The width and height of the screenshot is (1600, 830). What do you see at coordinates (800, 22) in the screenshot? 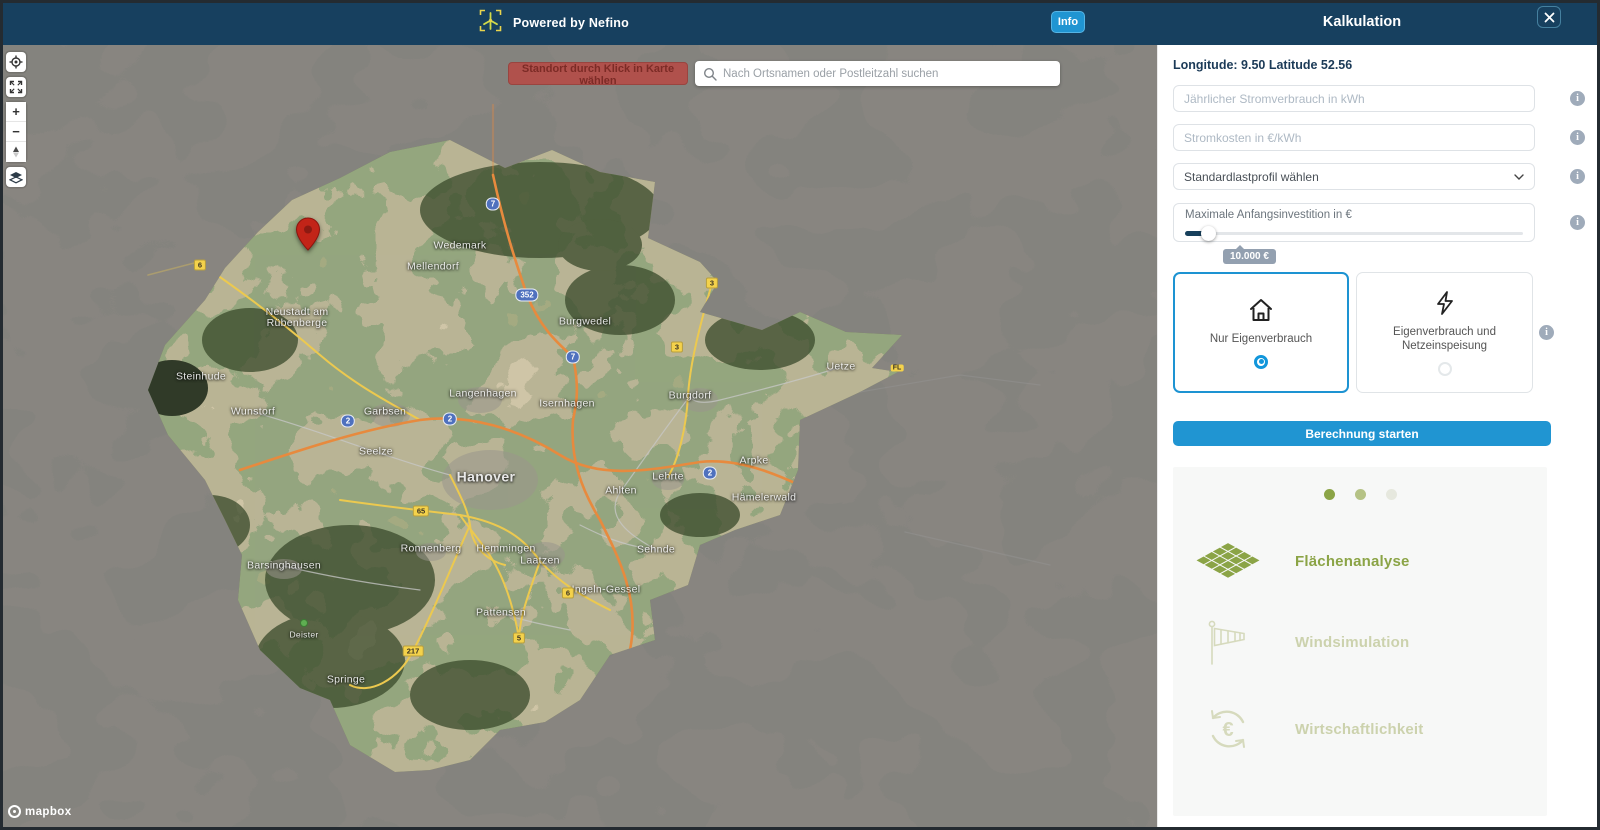
I see `top-bar: Powered by Nefino Info Kalkulation` at bounding box center [800, 22].